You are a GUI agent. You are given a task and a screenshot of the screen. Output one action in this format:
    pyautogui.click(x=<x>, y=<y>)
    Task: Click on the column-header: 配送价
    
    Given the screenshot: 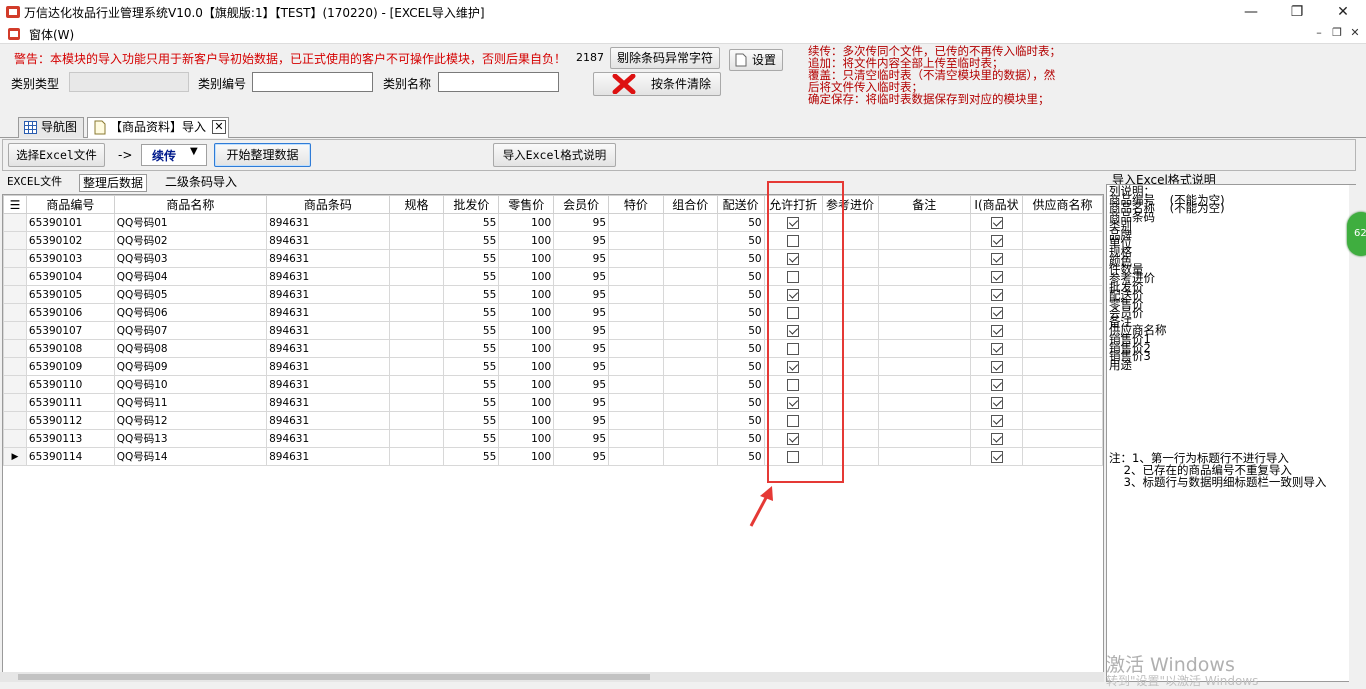 What is the action you would take?
    pyautogui.click(x=740, y=204)
    